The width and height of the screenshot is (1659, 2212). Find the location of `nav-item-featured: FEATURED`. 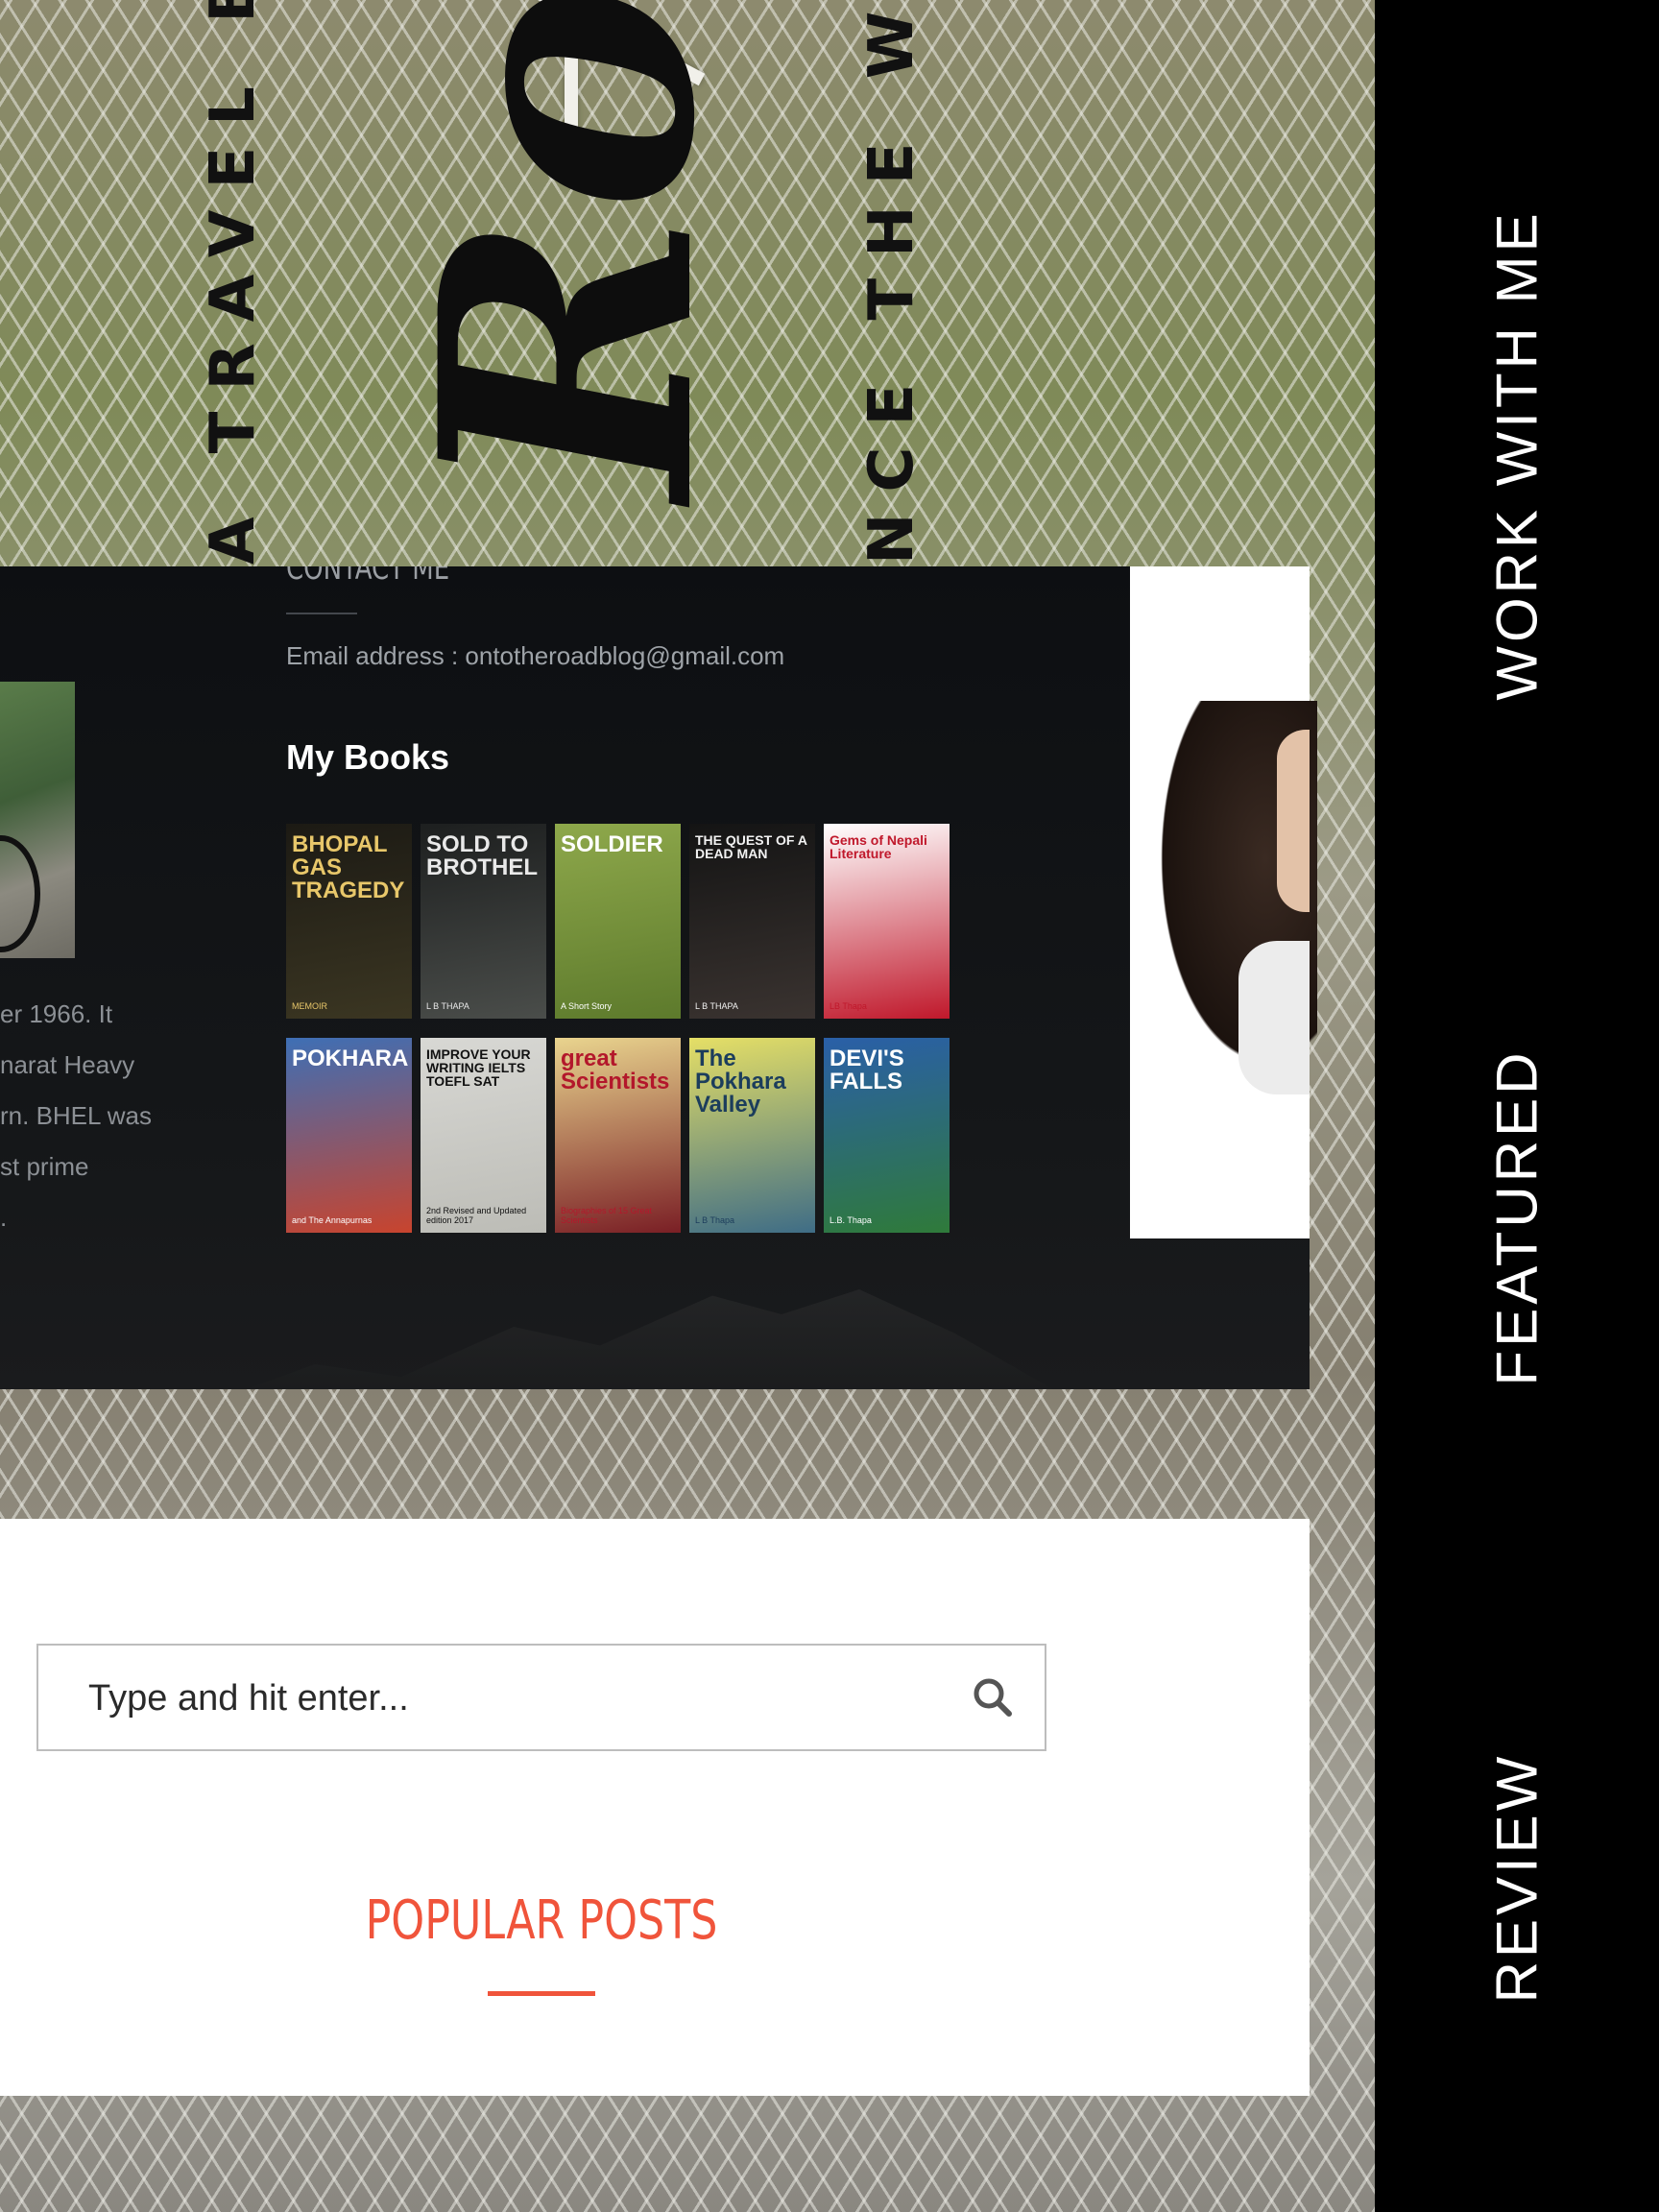

nav-item-featured: FEATURED is located at coordinates (1517, 1217).